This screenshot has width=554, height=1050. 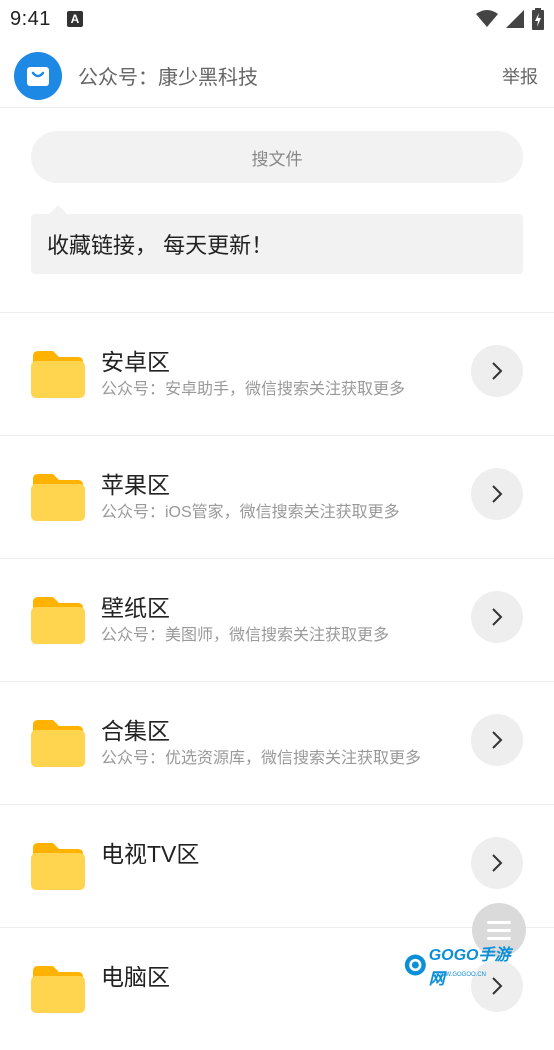 I want to click on list-item: 安卓区 公众号：安卓助手，微信搜索关注获取更多, so click(x=277, y=373).